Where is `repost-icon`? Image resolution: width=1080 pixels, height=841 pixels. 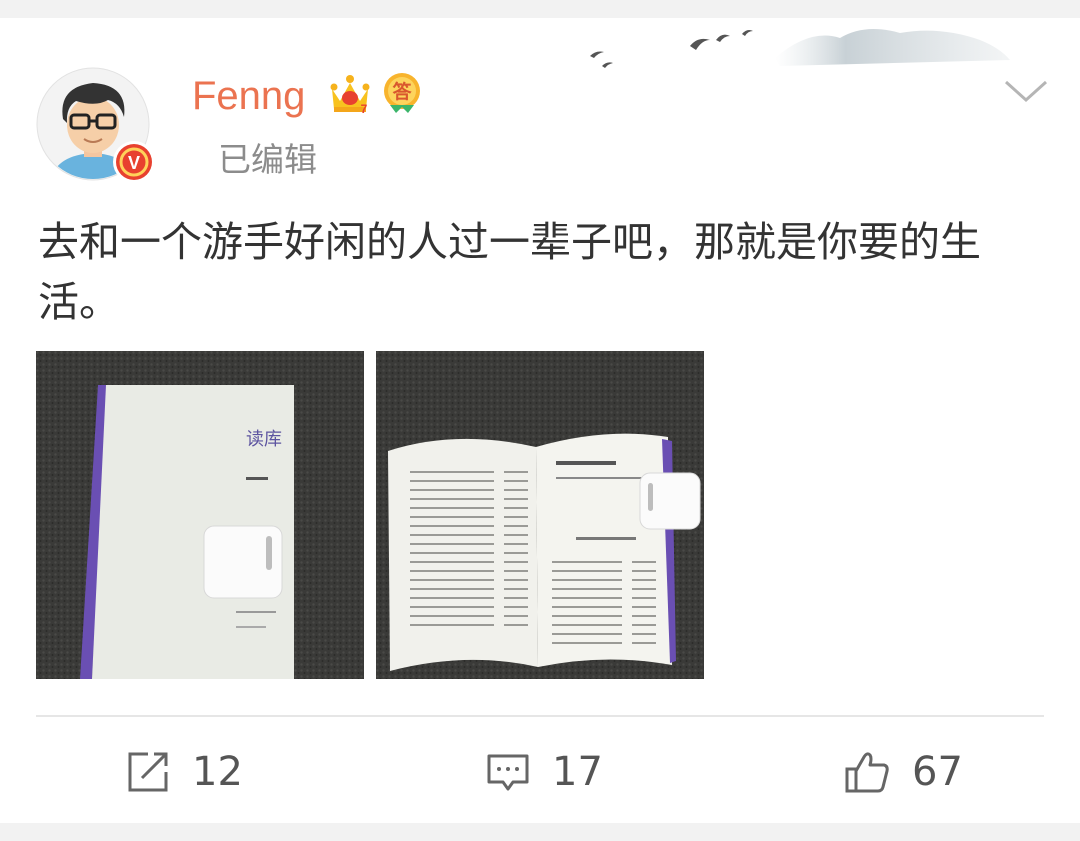
repost-icon is located at coordinates (148, 772).